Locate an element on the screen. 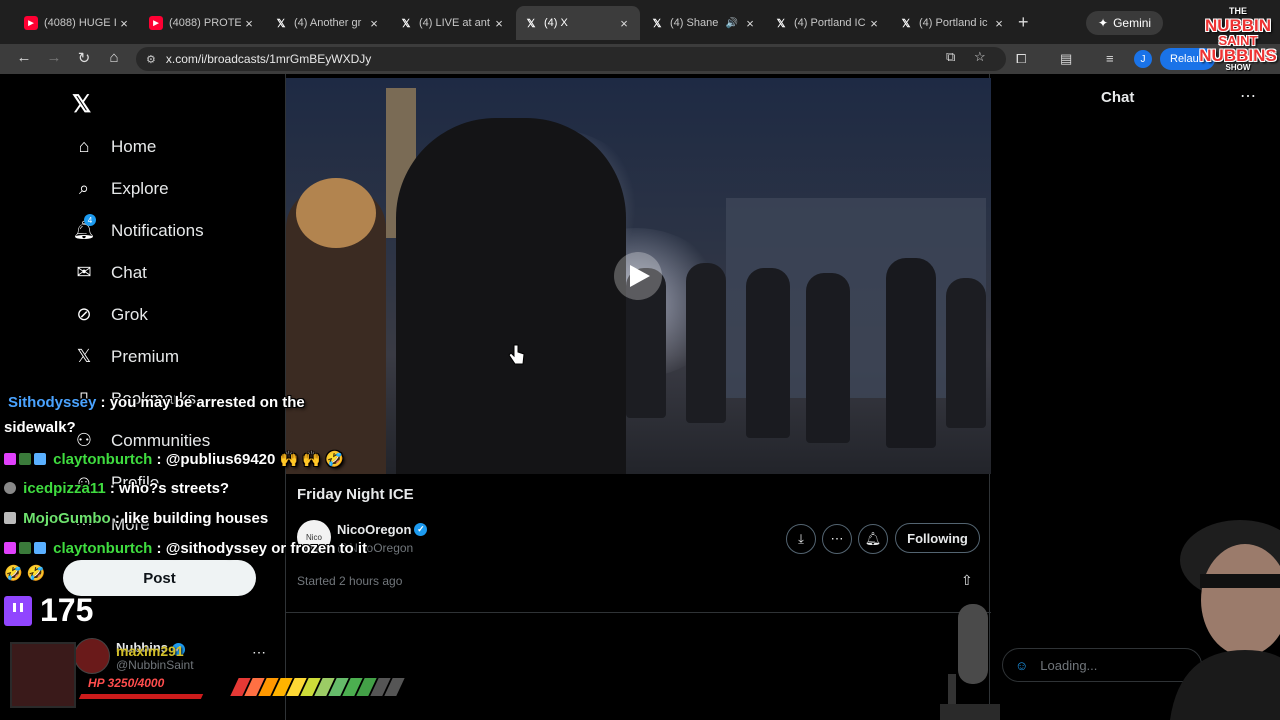  overlay-chat-line: icedpizza11 : who?s streets? is located at coordinates (116, 488).